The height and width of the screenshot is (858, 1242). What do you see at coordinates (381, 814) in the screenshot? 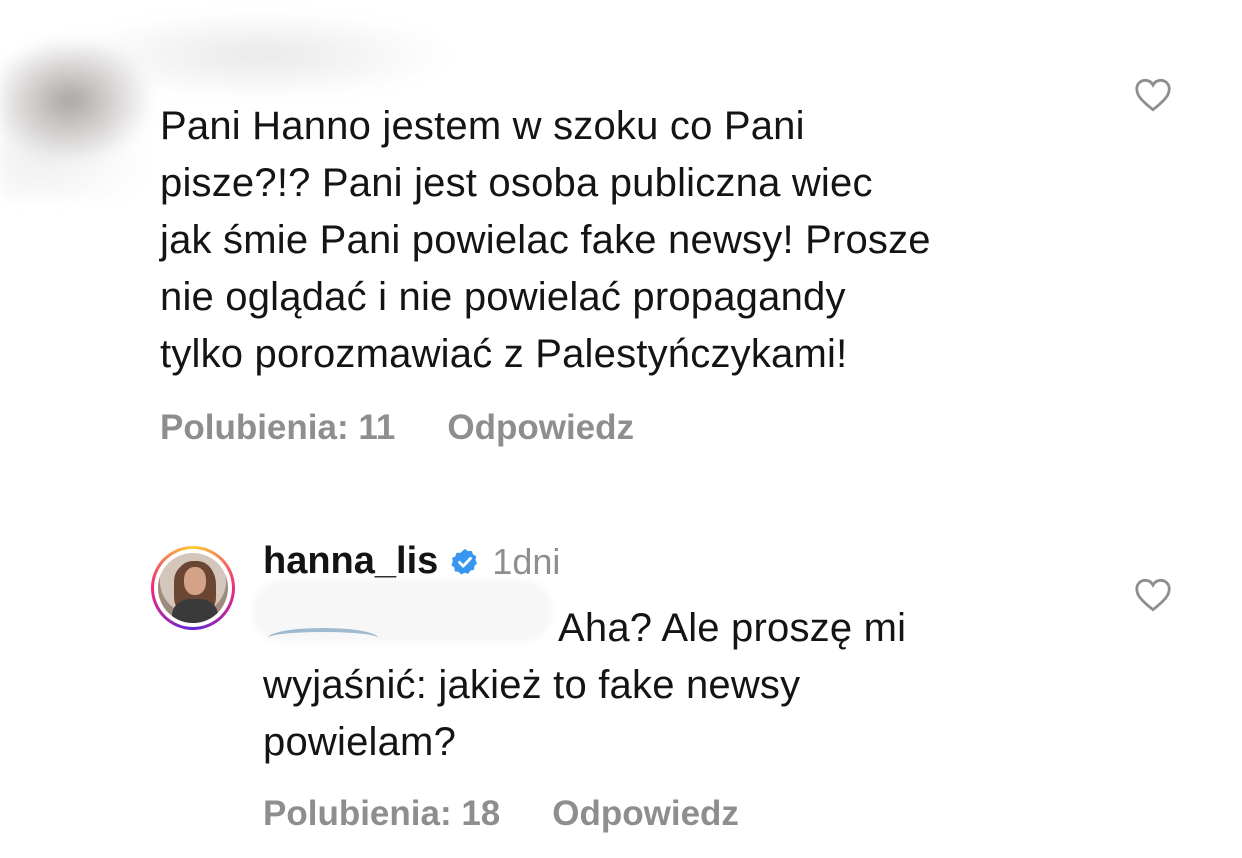
I see `likes-count: Polubienia: 18` at bounding box center [381, 814].